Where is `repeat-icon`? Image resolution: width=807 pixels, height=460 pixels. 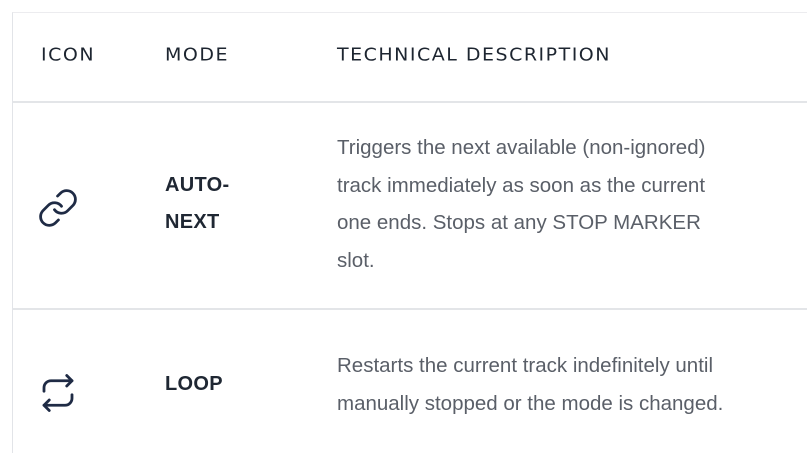
repeat-icon is located at coordinates (58, 393).